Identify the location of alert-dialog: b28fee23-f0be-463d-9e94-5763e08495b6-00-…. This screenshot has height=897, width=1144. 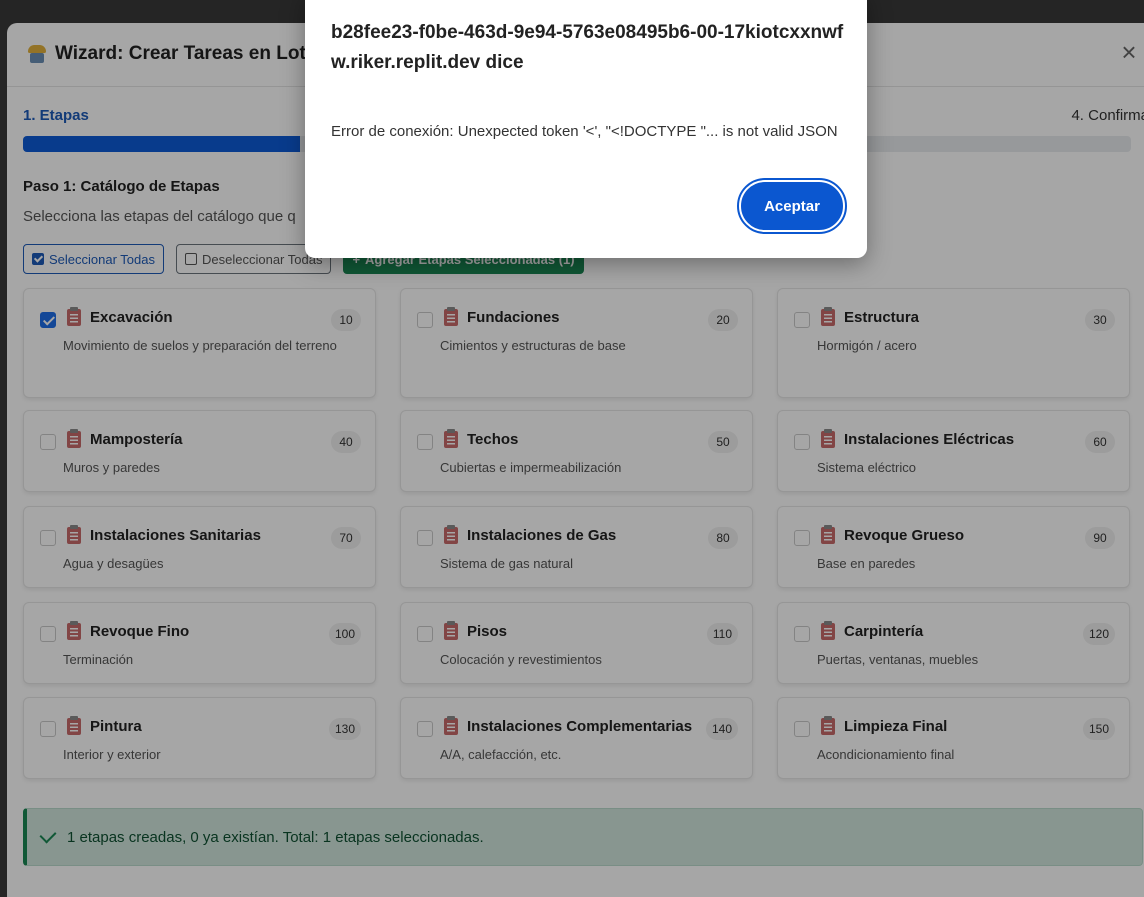
(586, 129).